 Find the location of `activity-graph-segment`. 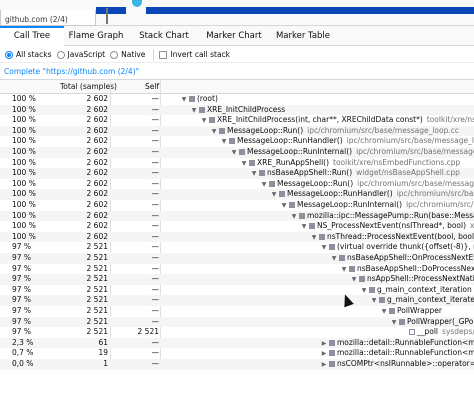

activity-graph-segment is located at coordinates (111, 10).